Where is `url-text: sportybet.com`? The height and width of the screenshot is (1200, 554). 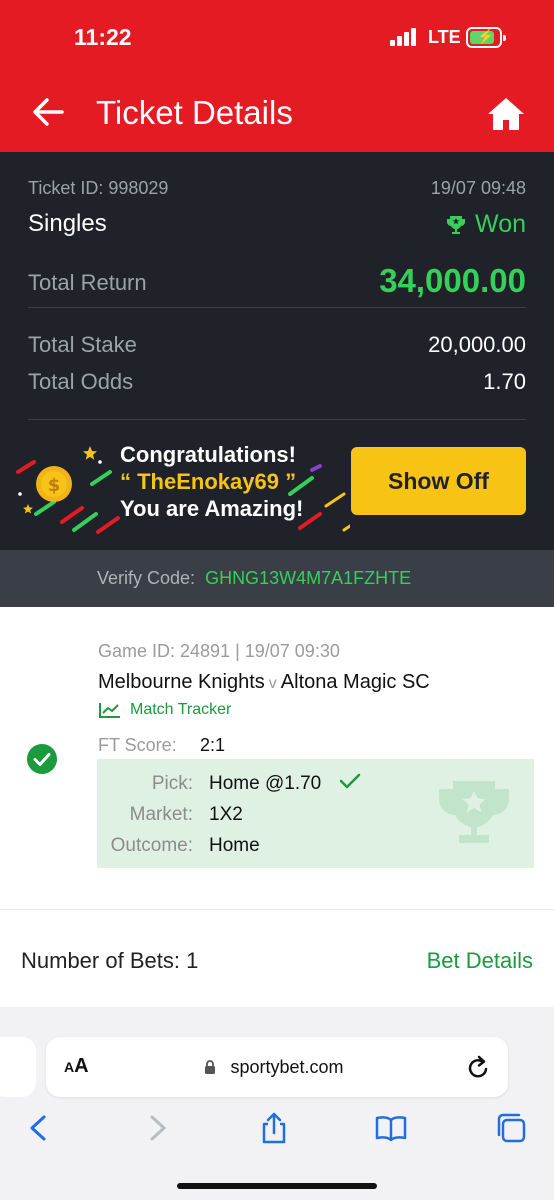
url-text: sportybet.com is located at coordinates (277, 1067).